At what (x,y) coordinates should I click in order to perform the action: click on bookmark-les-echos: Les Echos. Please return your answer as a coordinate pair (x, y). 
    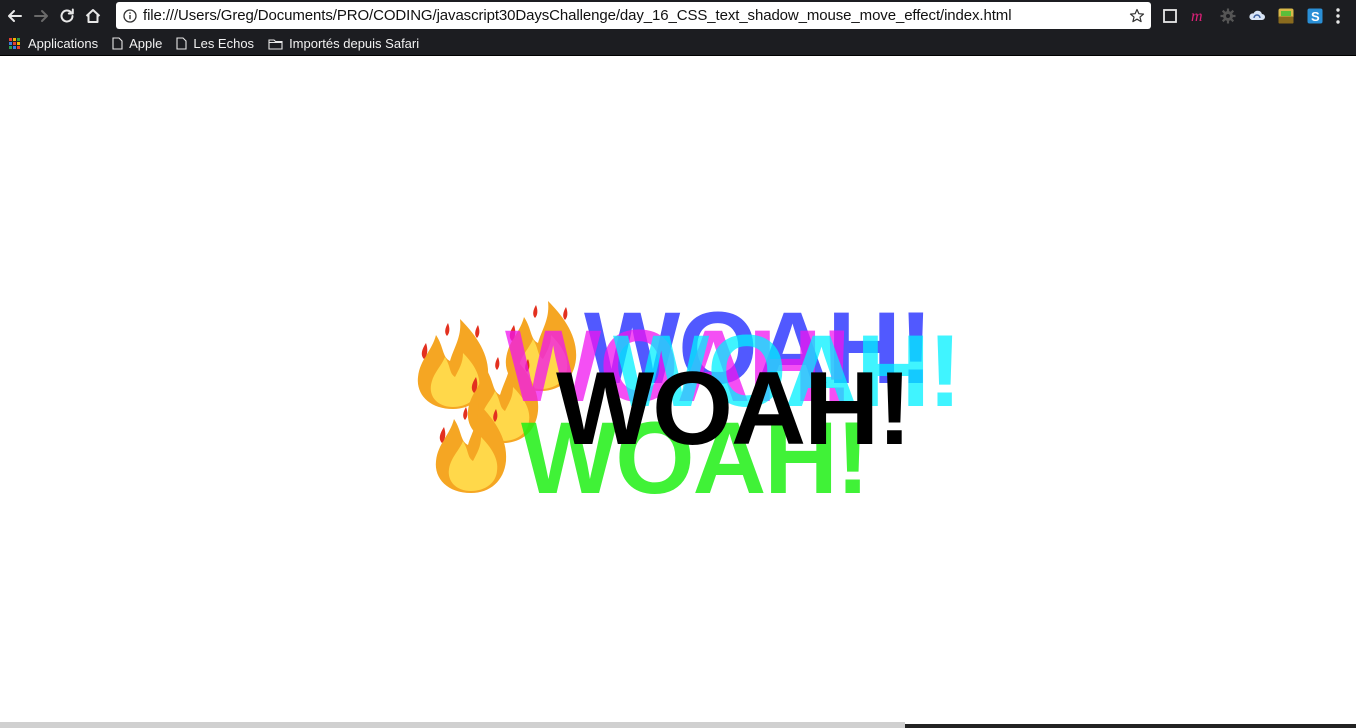
    Looking at the image, I should click on (214, 44).